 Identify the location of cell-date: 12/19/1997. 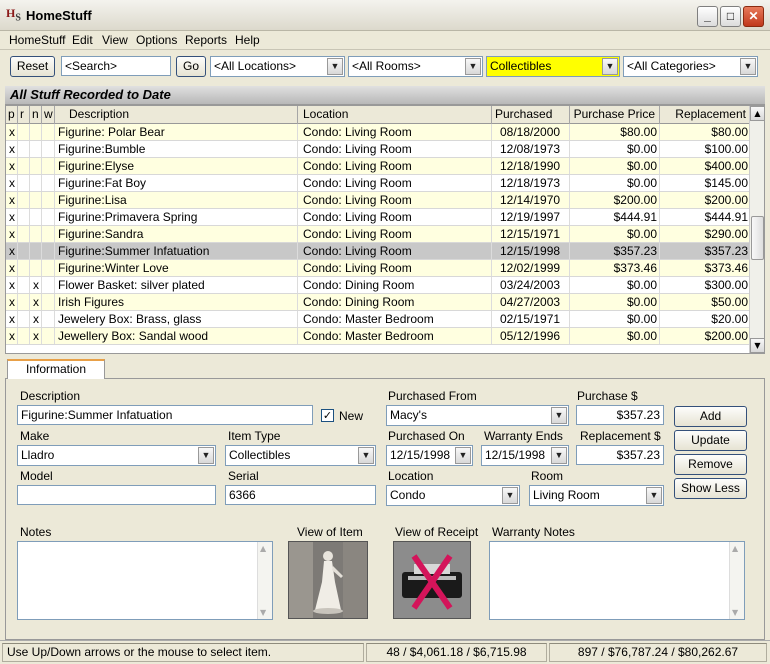
(531, 217).